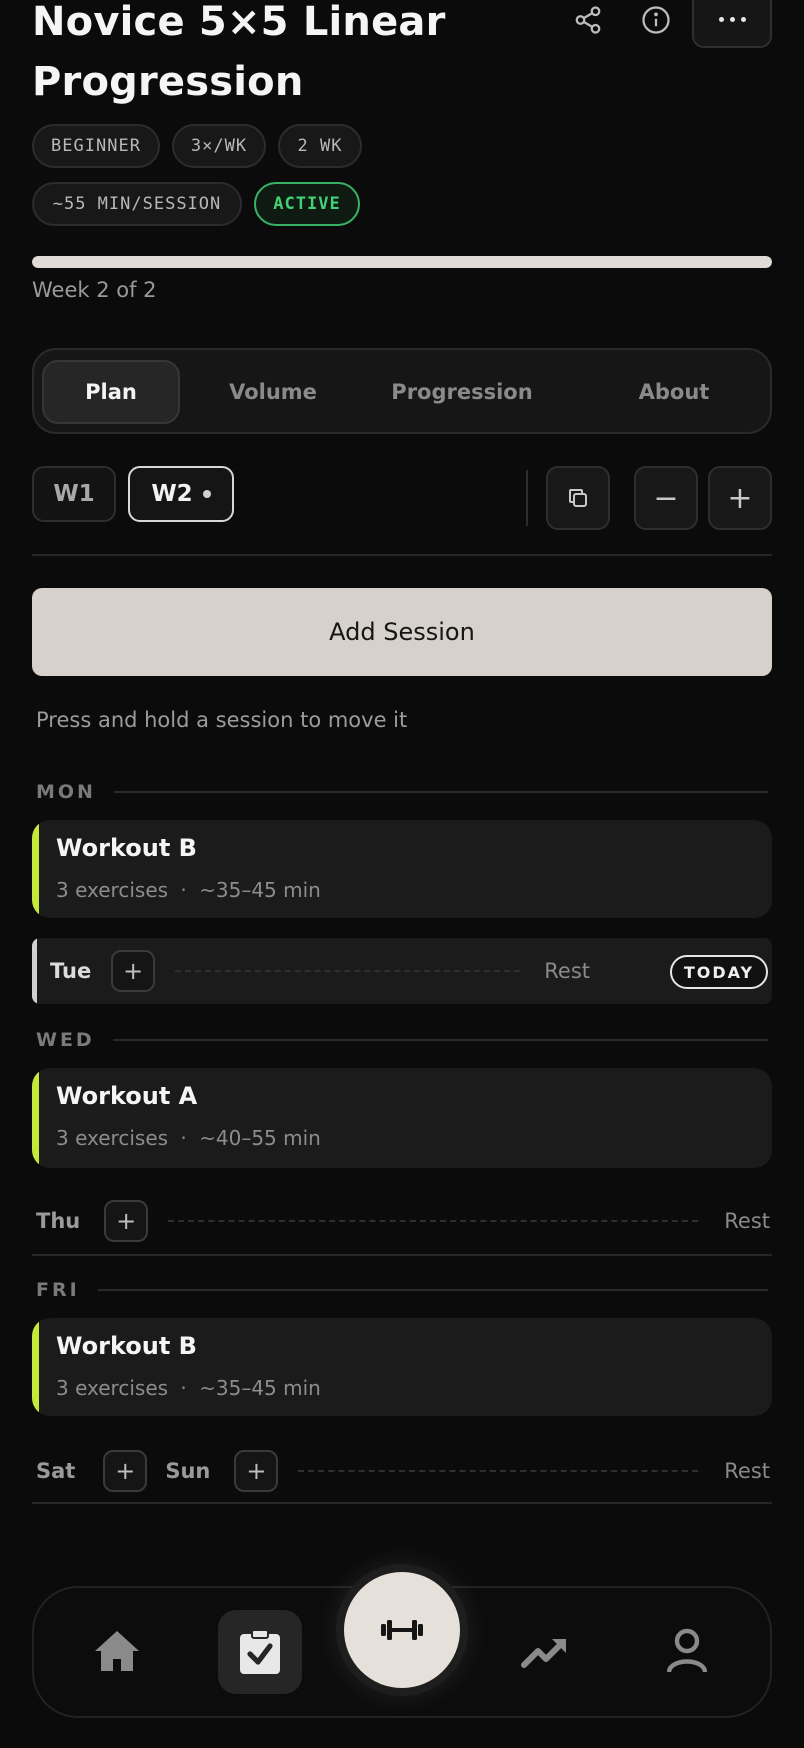 This screenshot has width=804, height=1748. I want to click on day-header-label: WED, so click(65, 1040).